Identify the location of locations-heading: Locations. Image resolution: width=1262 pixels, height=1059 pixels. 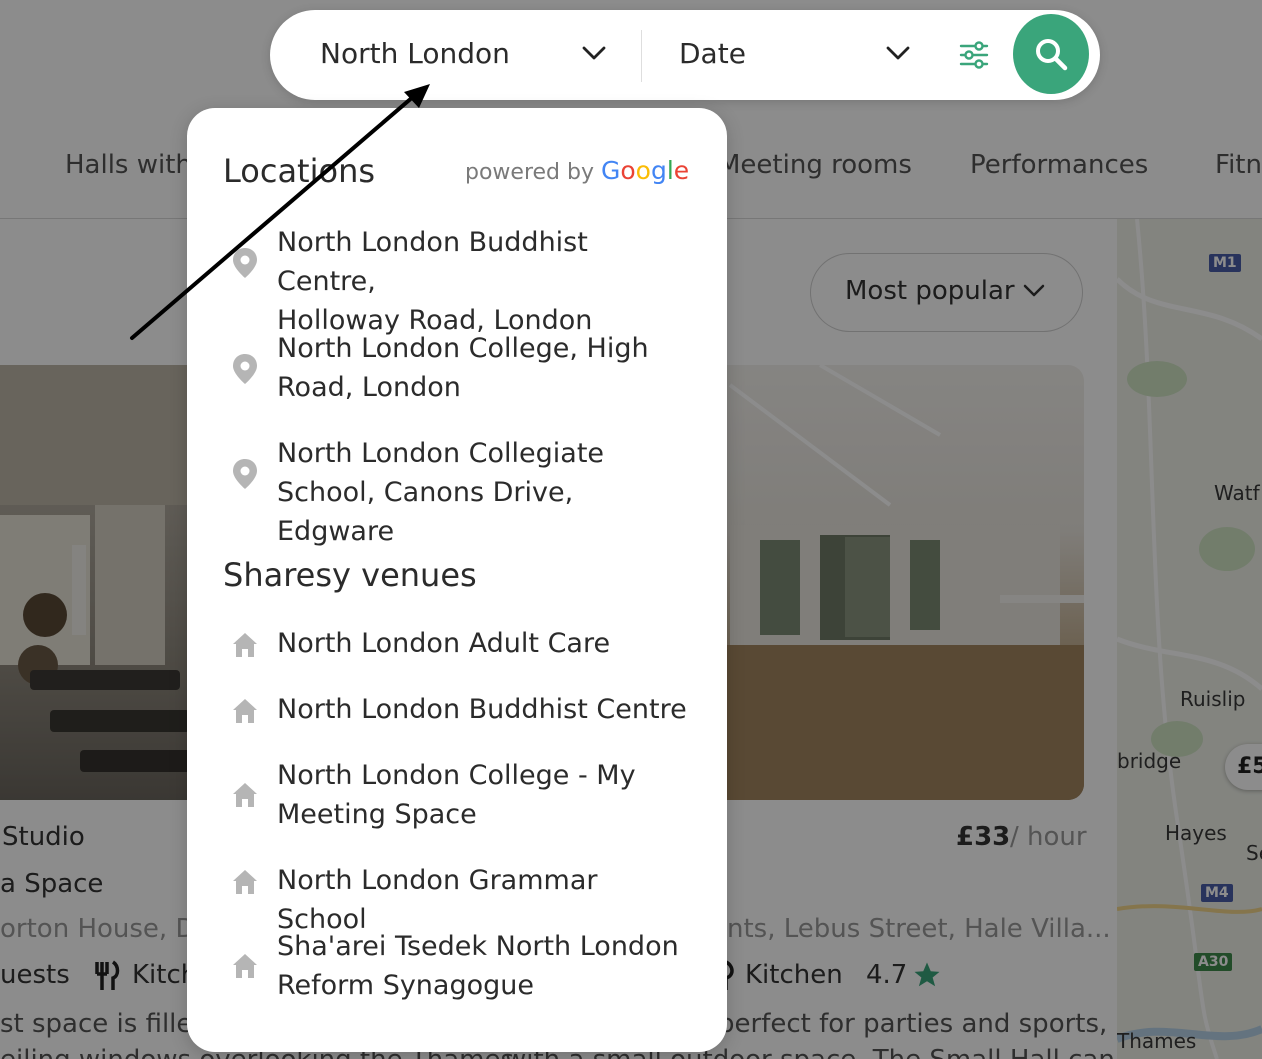
(299, 171).